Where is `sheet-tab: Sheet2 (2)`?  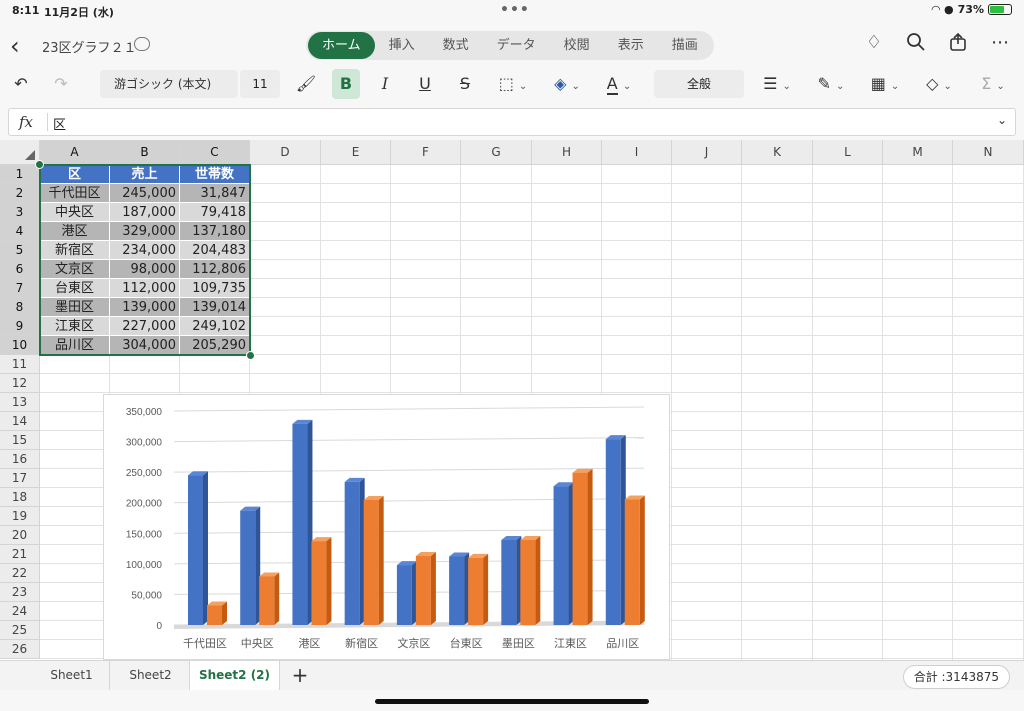
sheet-tab: Sheet2 (2) is located at coordinates (235, 675).